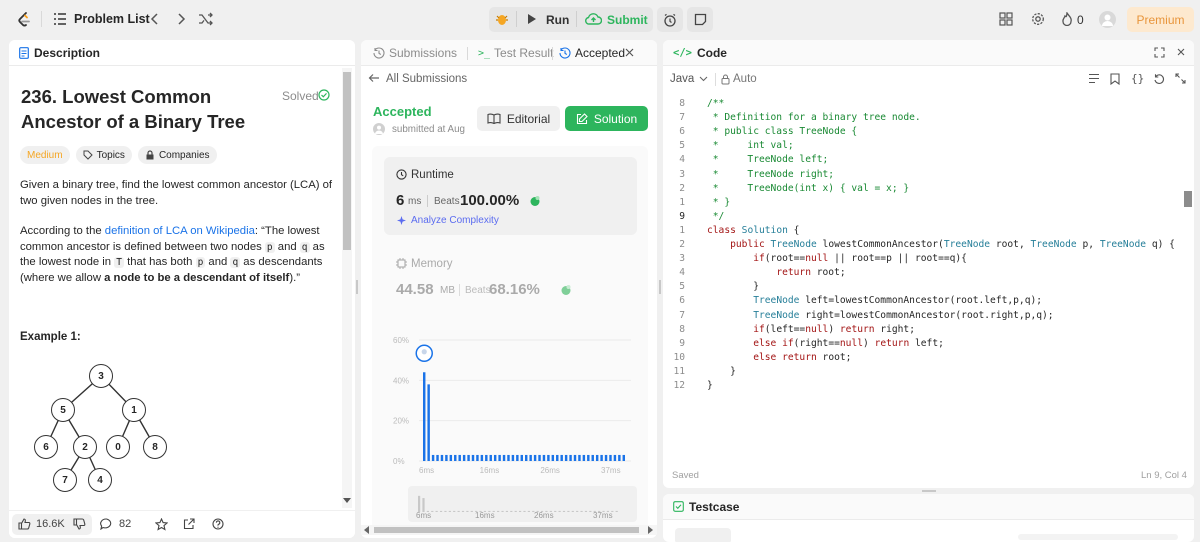  I want to click on prev-problem-icon, so click(155, 19).